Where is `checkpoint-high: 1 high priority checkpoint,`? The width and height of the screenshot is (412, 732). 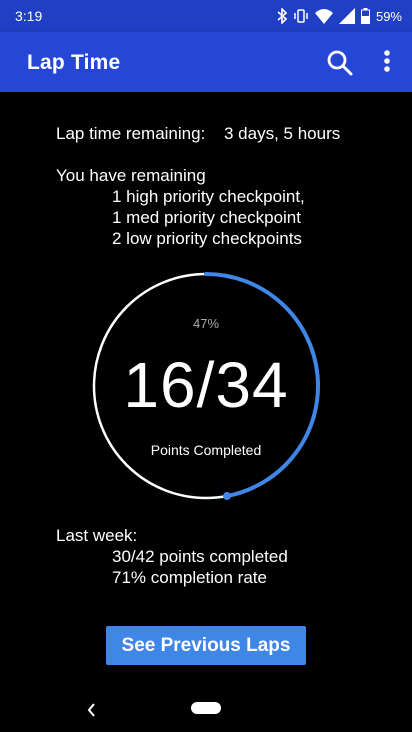
checkpoint-high: 1 high priority checkpoint, is located at coordinates (208, 196).